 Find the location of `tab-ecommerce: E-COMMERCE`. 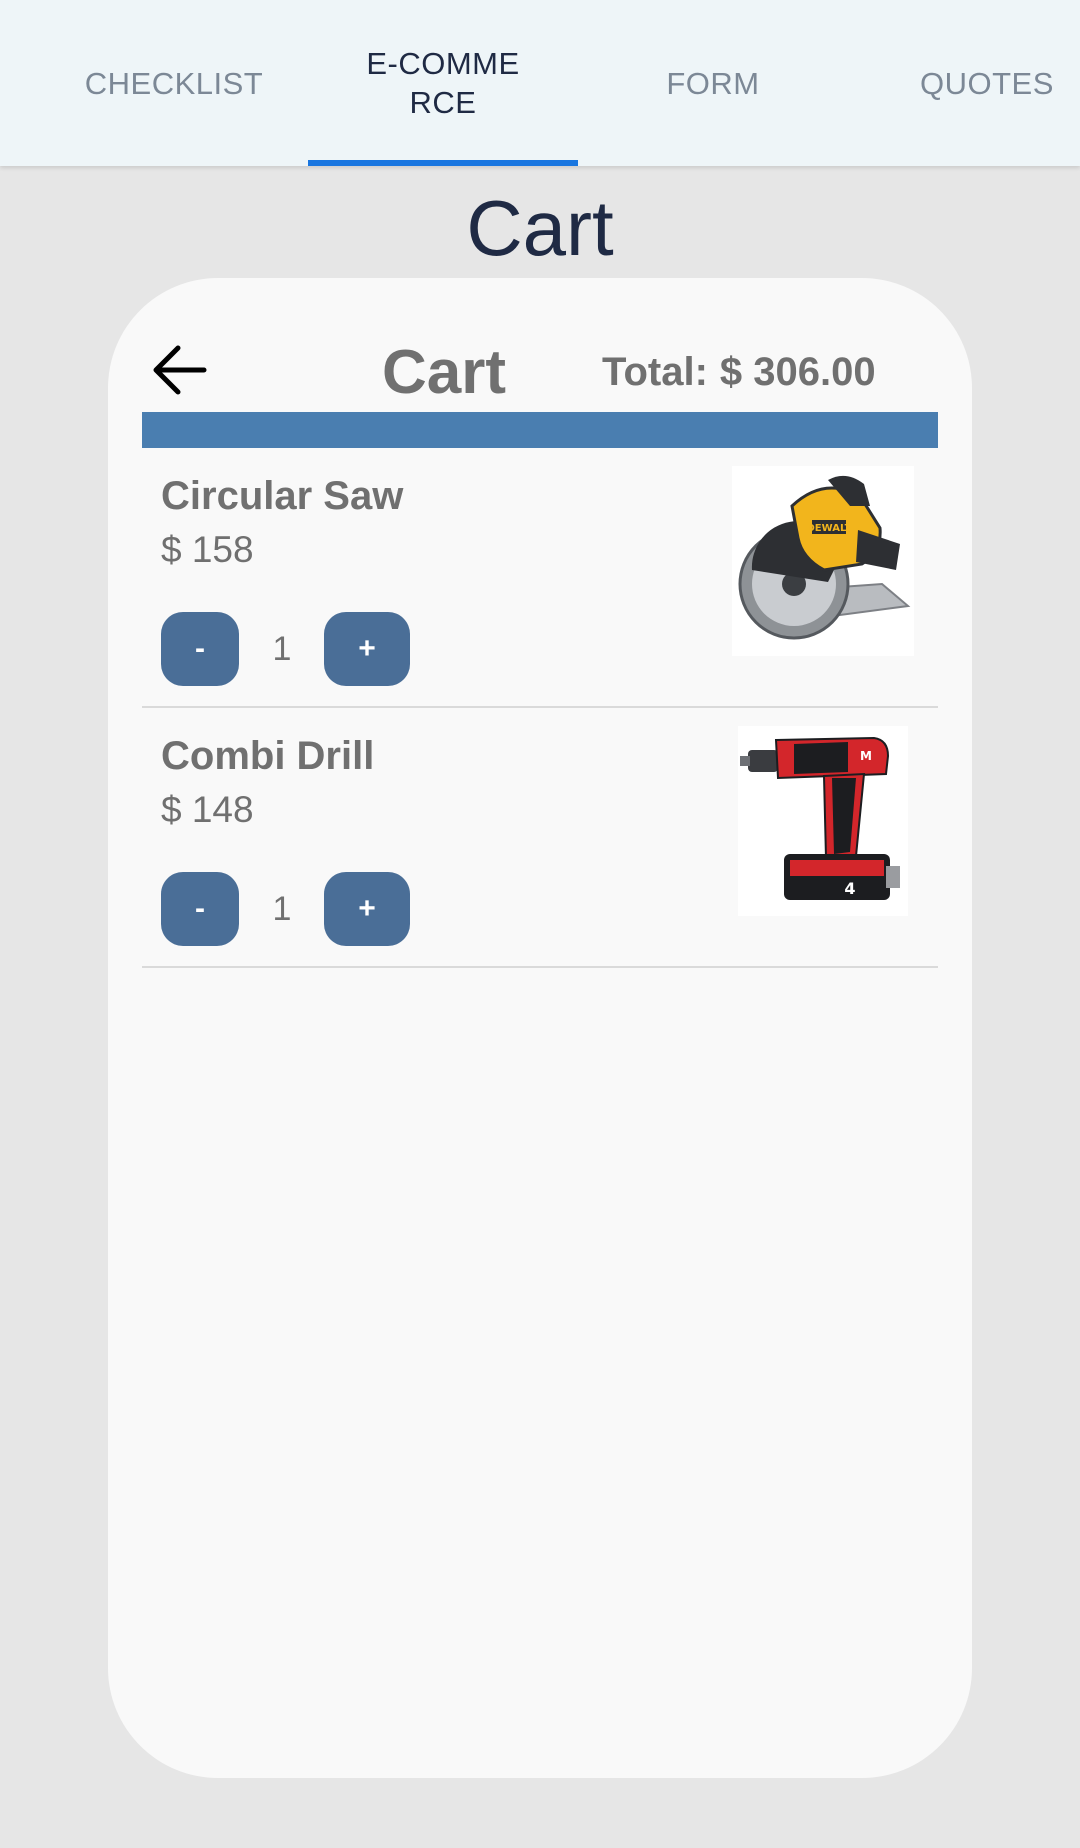

tab-ecommerce: E-COMMERCE is located at coordinates (443, 83).